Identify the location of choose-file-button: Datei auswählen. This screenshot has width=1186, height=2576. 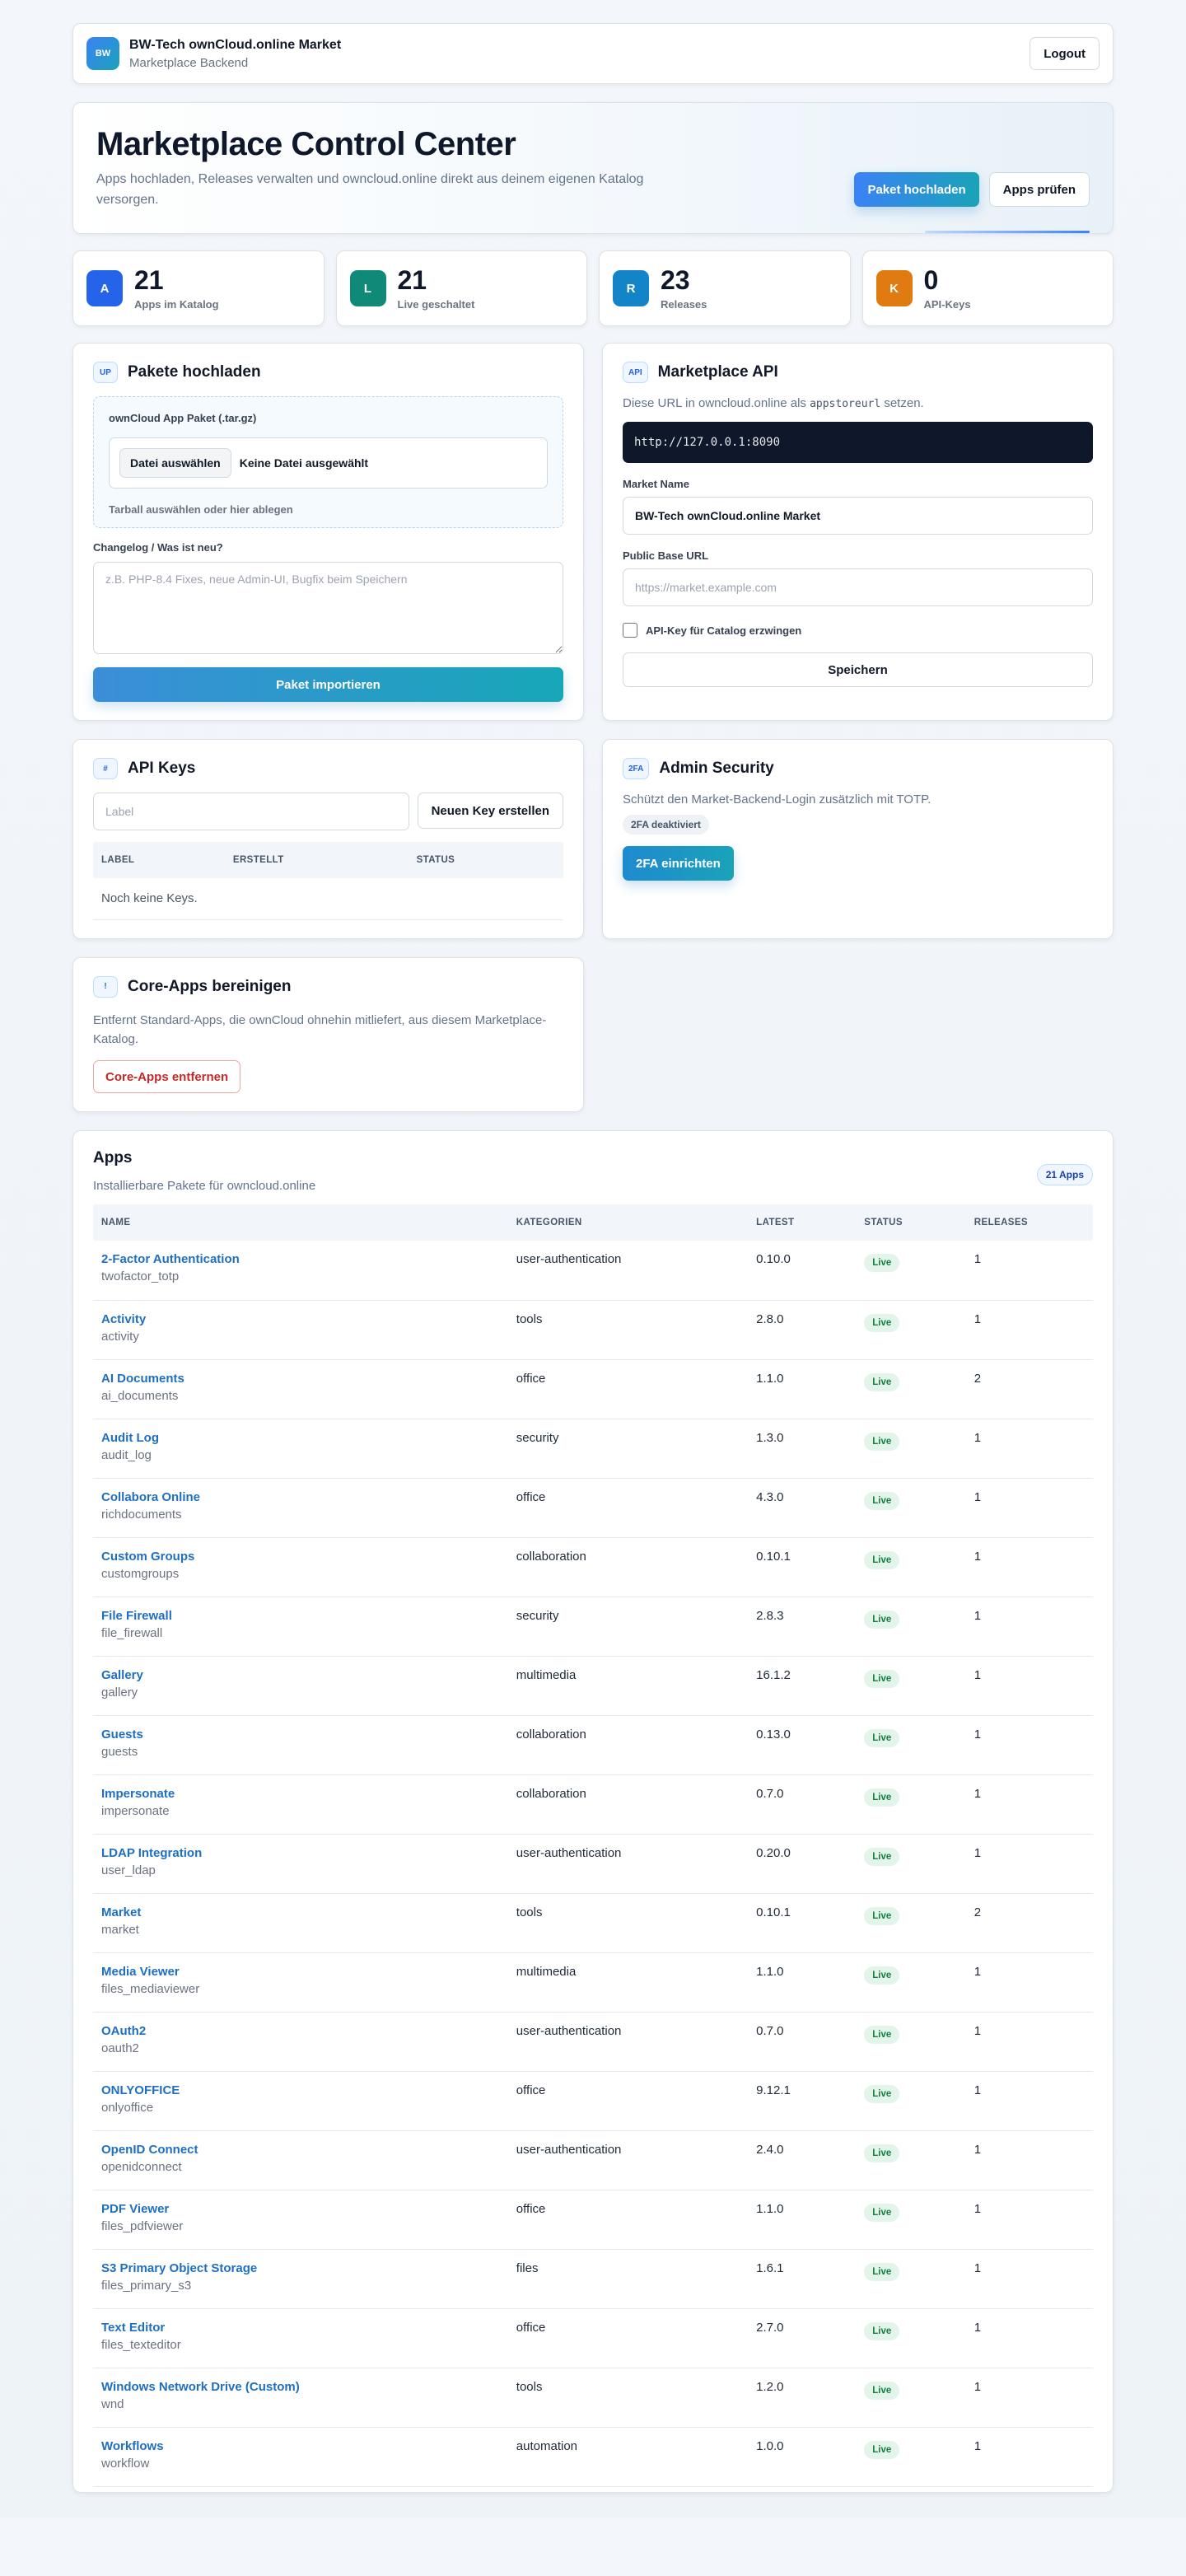
(175, 463).